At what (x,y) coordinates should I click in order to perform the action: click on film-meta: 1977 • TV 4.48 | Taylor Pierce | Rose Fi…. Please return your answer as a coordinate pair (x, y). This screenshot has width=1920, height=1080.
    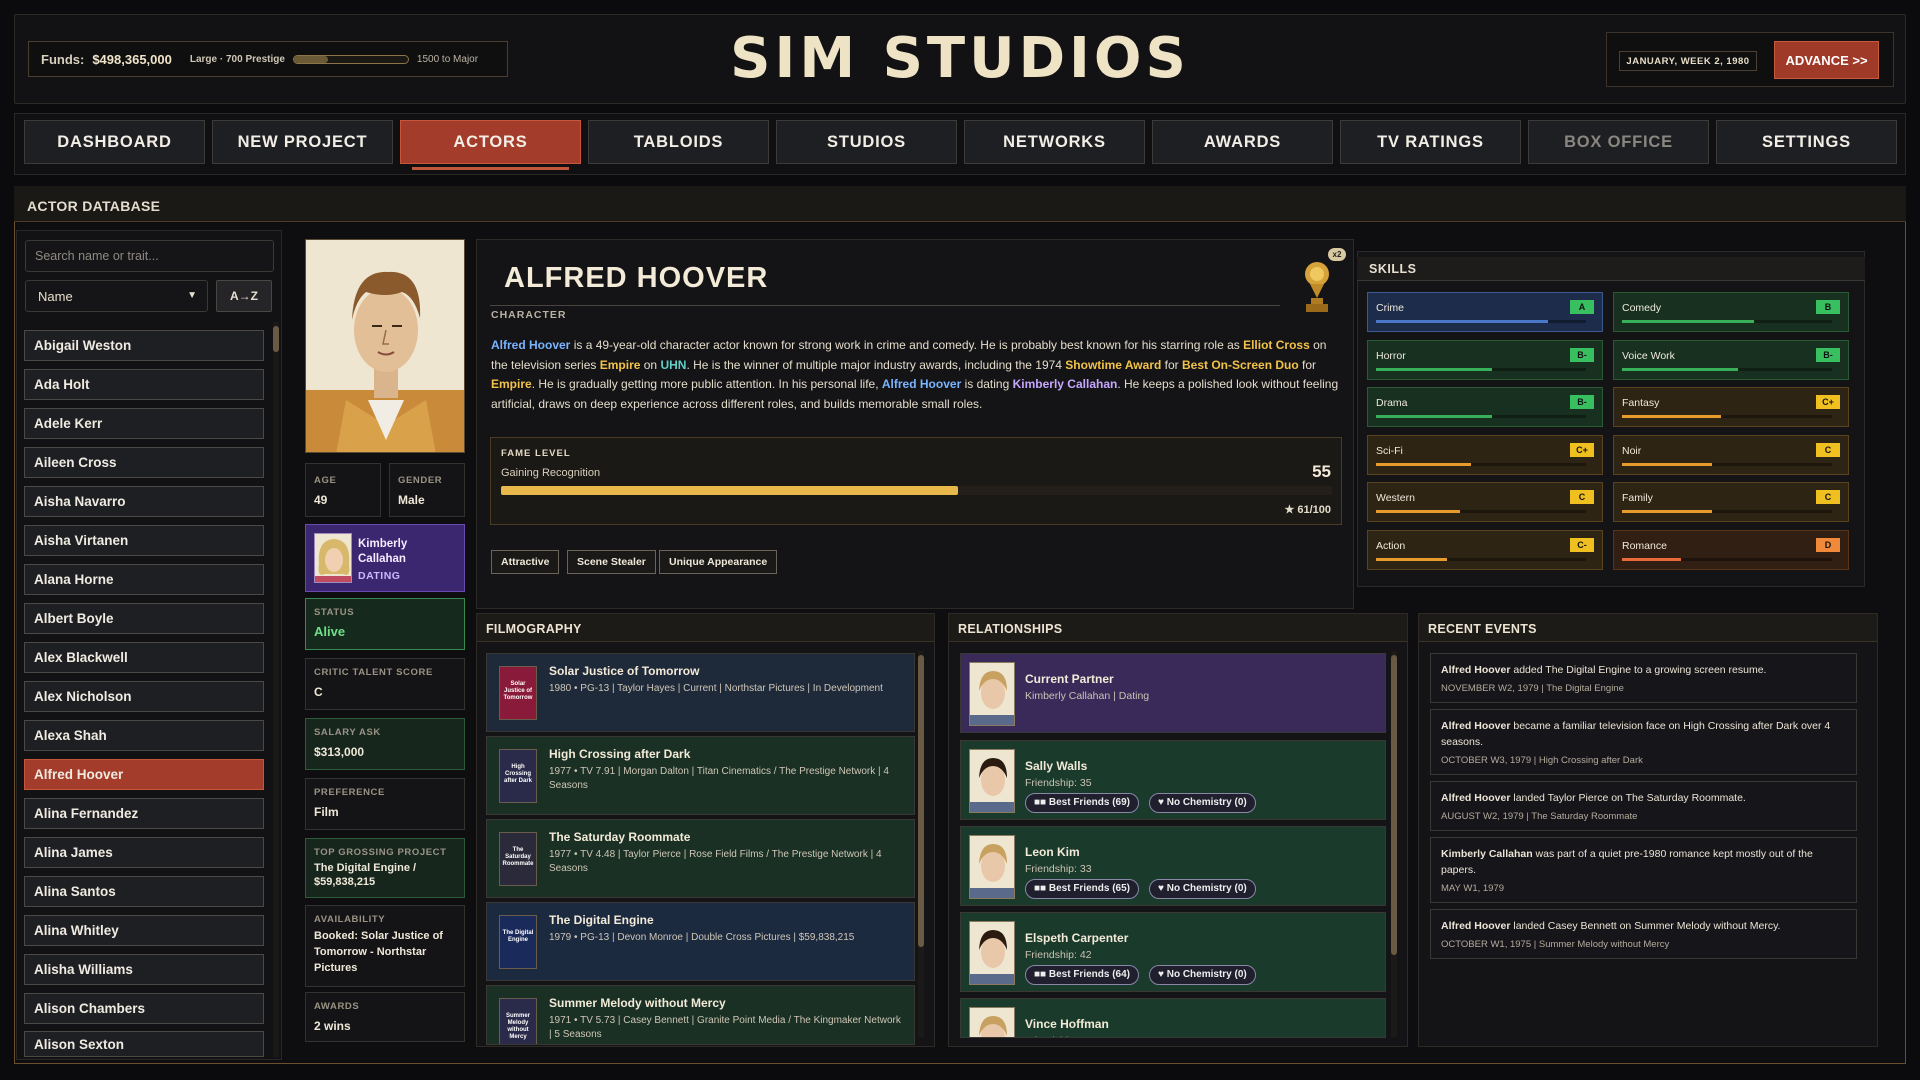
    Looking at the image, I should click on (715, 861).